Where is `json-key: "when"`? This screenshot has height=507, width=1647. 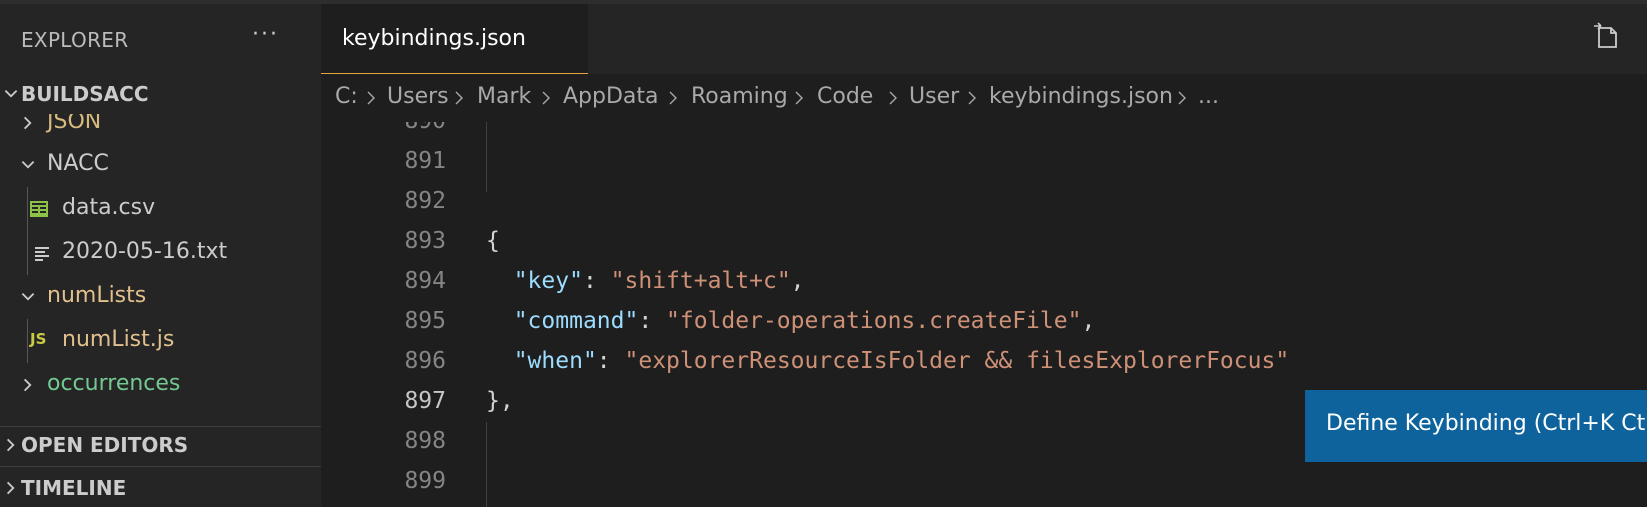 json-key: "when" is located at coordinates (555, 361).